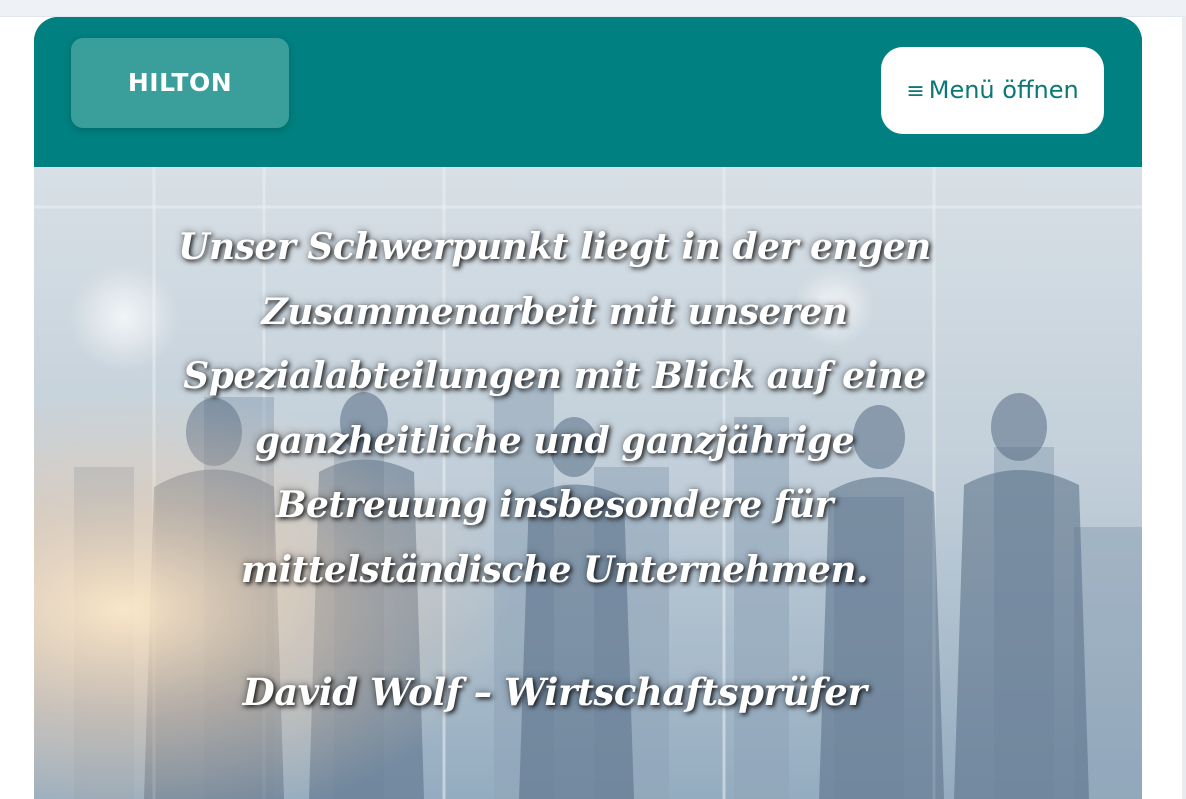 The image size is (1186, 799). I want to click on browser-top-strip, so click(593, 8).